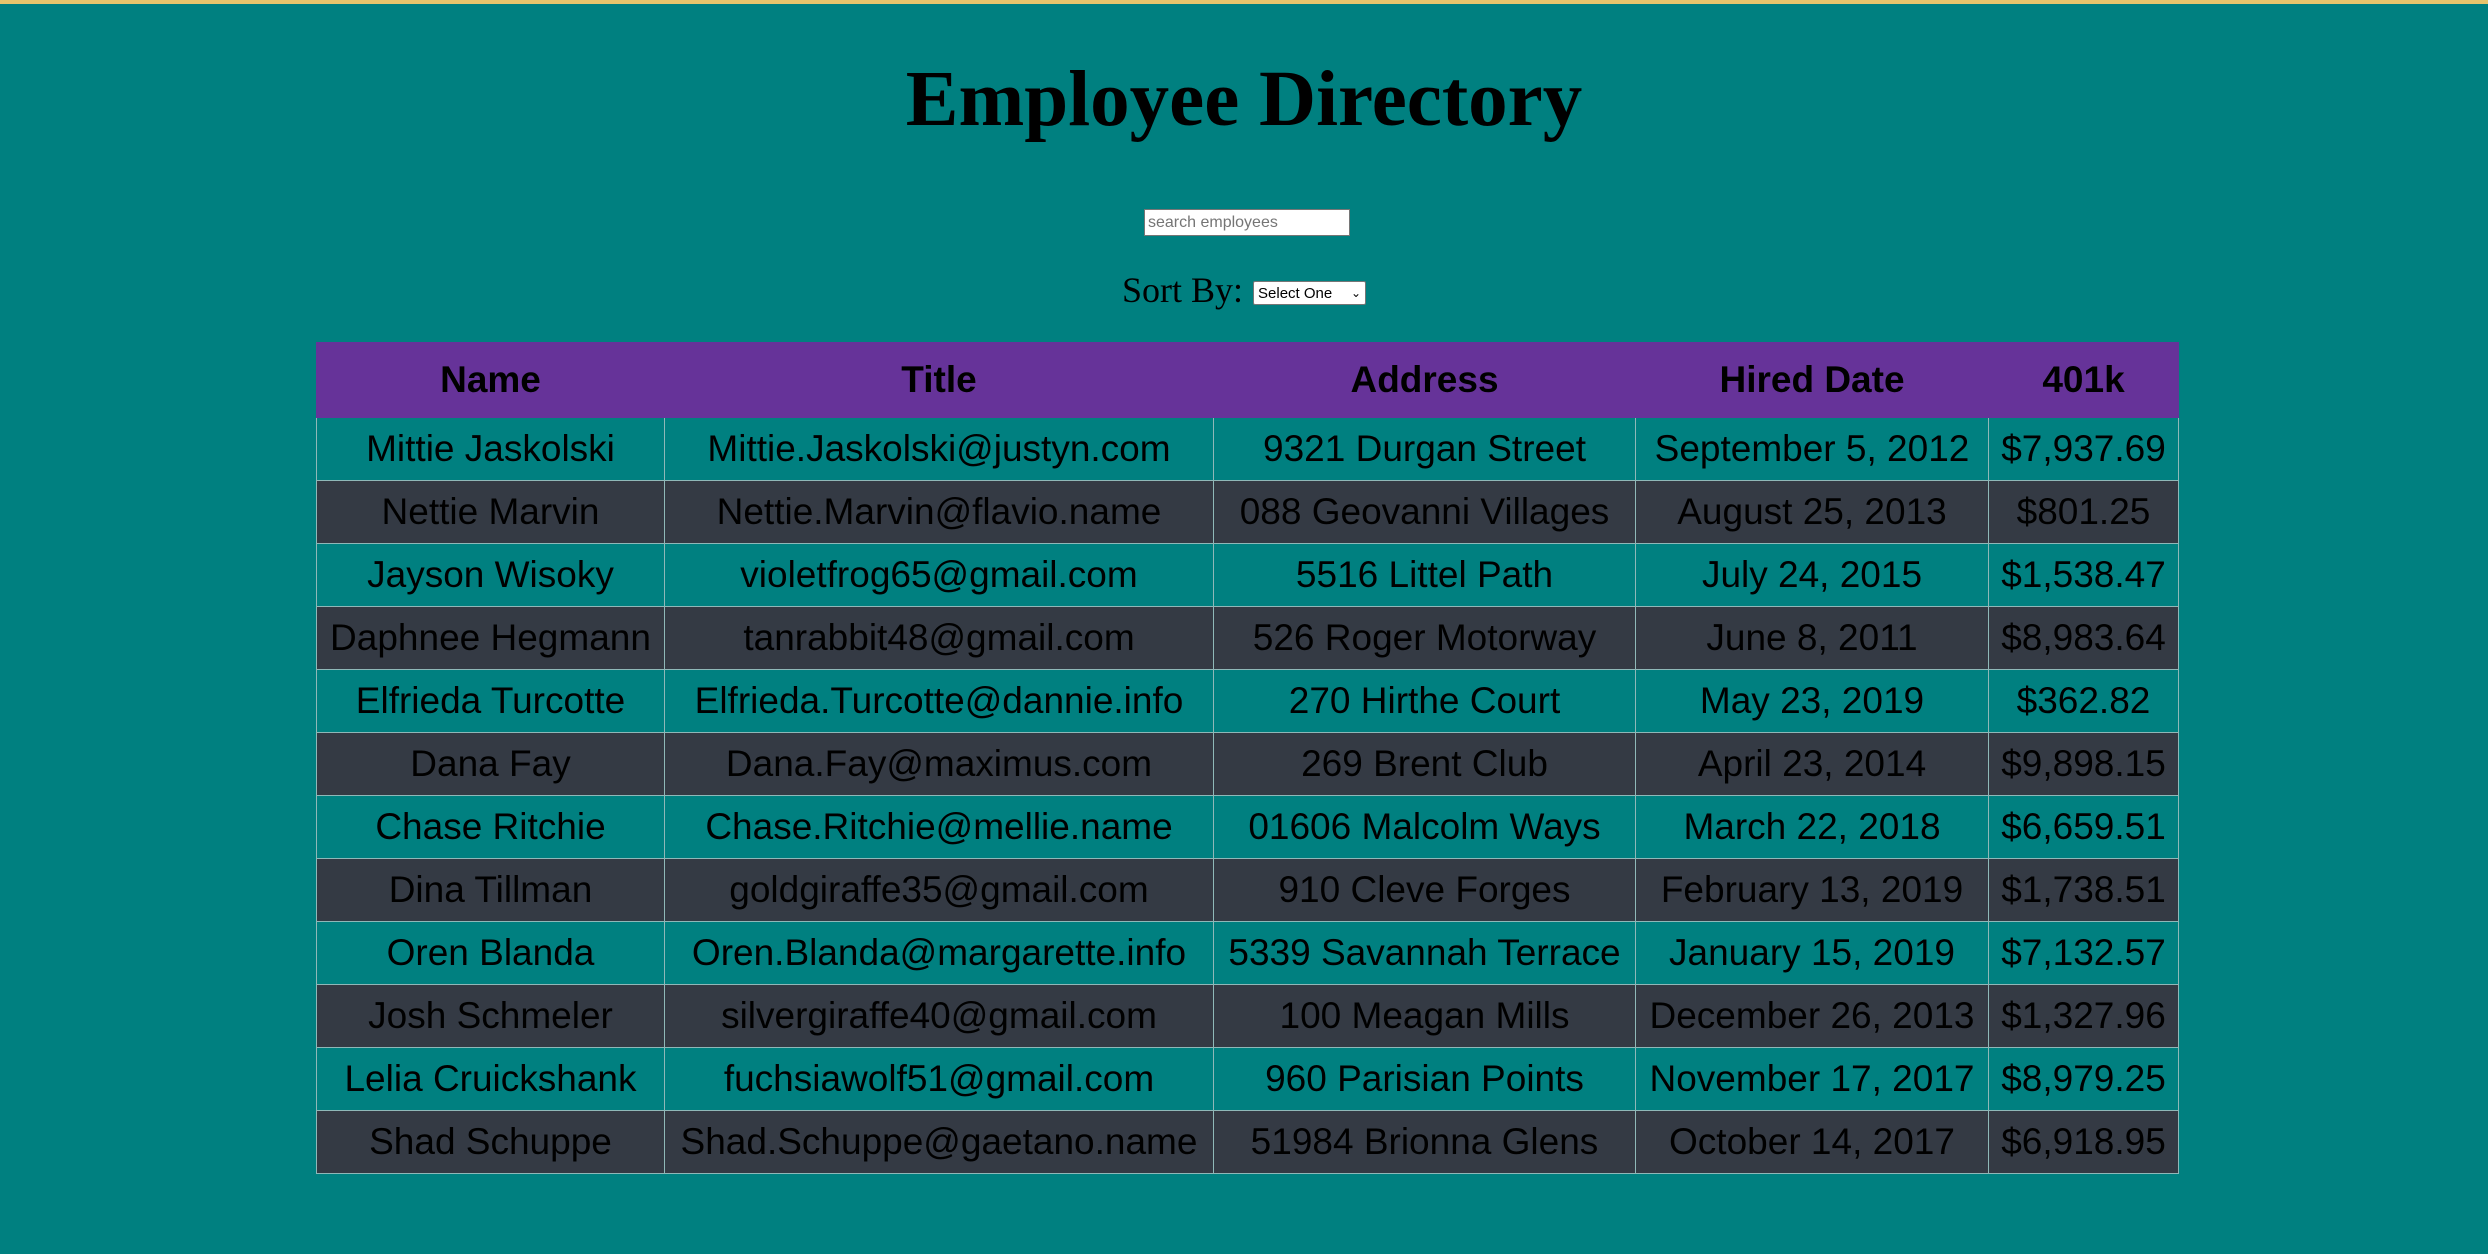 The image size is (2488, 1254). I want to click on cell-title: Oren.Blanda@margarette.info, so click(939, 953).